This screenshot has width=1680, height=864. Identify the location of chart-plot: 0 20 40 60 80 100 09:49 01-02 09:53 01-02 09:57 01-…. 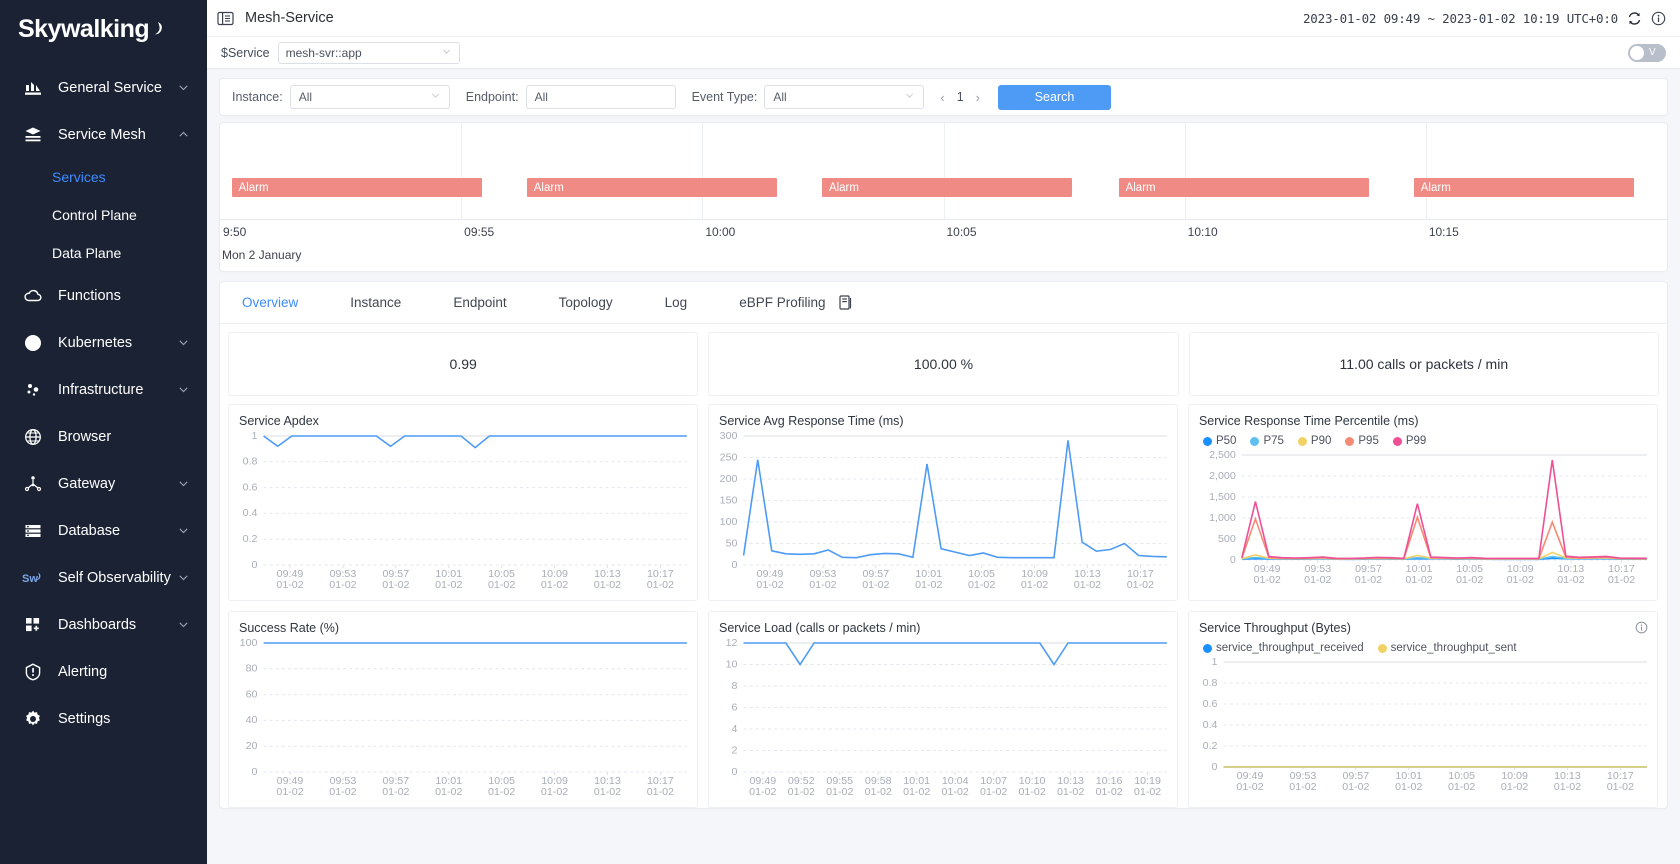
(463, 718).